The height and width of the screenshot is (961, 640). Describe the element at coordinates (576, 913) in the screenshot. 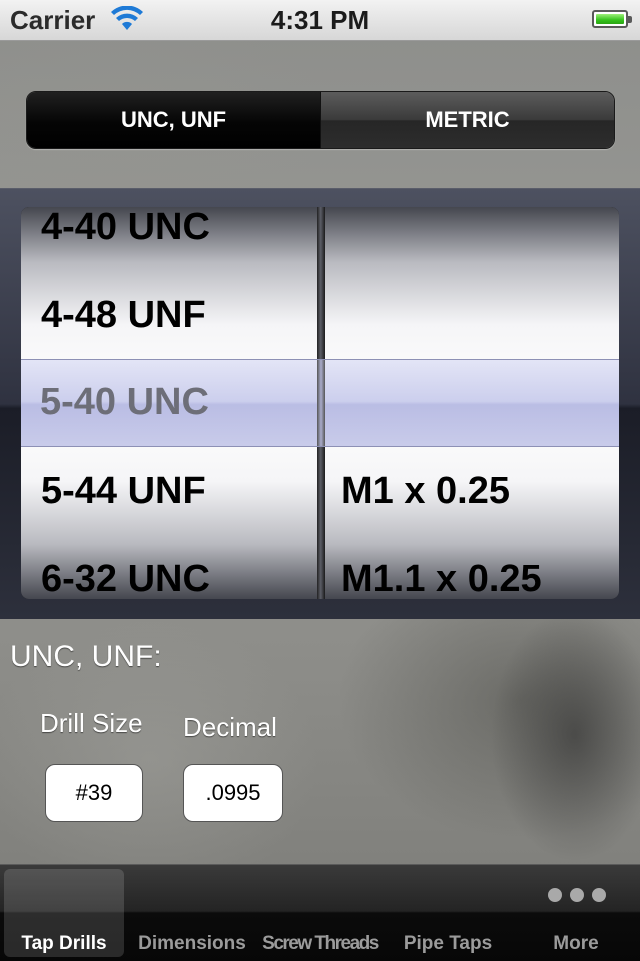

I see `tab-more: More` at that location.